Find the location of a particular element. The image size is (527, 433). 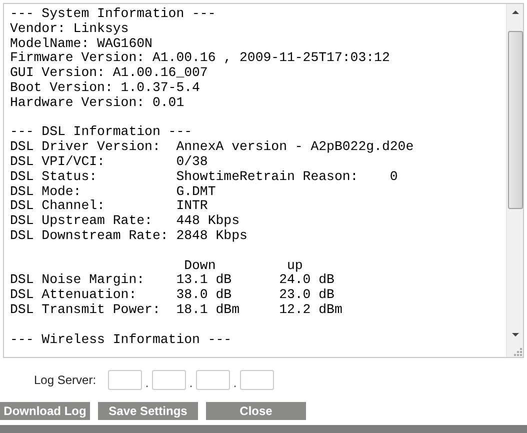

log-line: GUI Version: A1.00.16_007 is located at coordinates (109, 73).